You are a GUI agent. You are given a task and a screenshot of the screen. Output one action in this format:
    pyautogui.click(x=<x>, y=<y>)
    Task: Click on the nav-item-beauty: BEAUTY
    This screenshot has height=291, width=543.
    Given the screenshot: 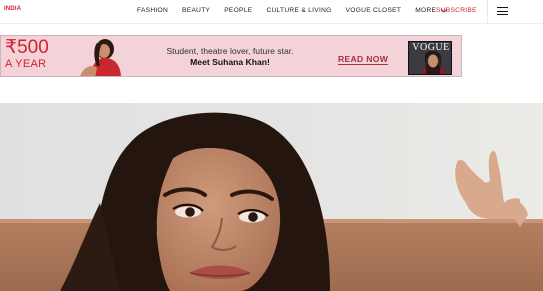 What is the action you would take?
    pyautogui.click(x=196, y=10)
    